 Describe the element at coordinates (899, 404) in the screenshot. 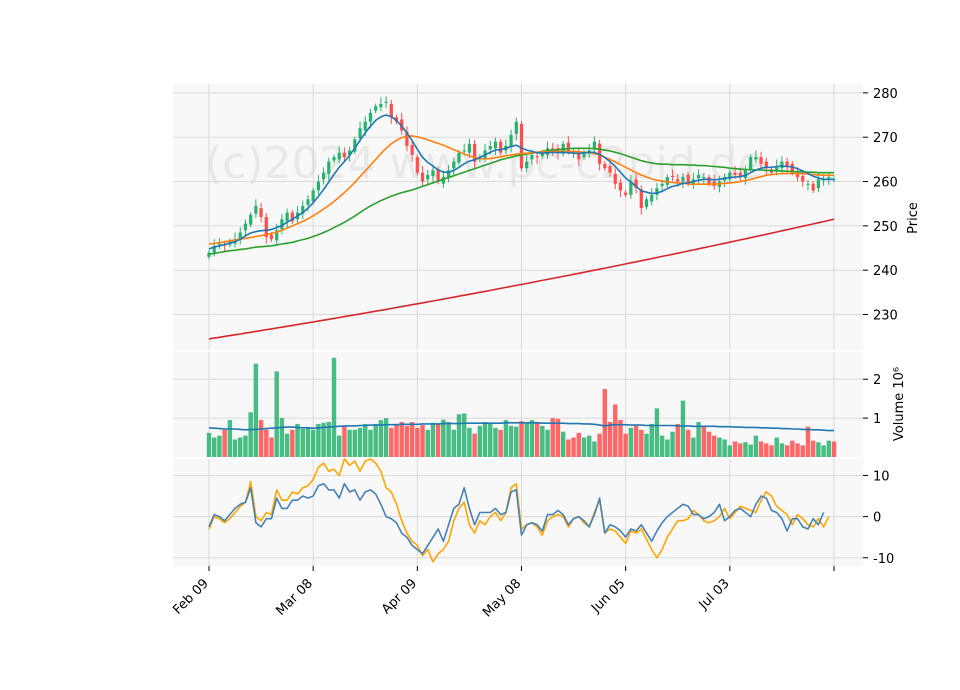

I see `volume-axis-title: Volume 10⁶` at that location.